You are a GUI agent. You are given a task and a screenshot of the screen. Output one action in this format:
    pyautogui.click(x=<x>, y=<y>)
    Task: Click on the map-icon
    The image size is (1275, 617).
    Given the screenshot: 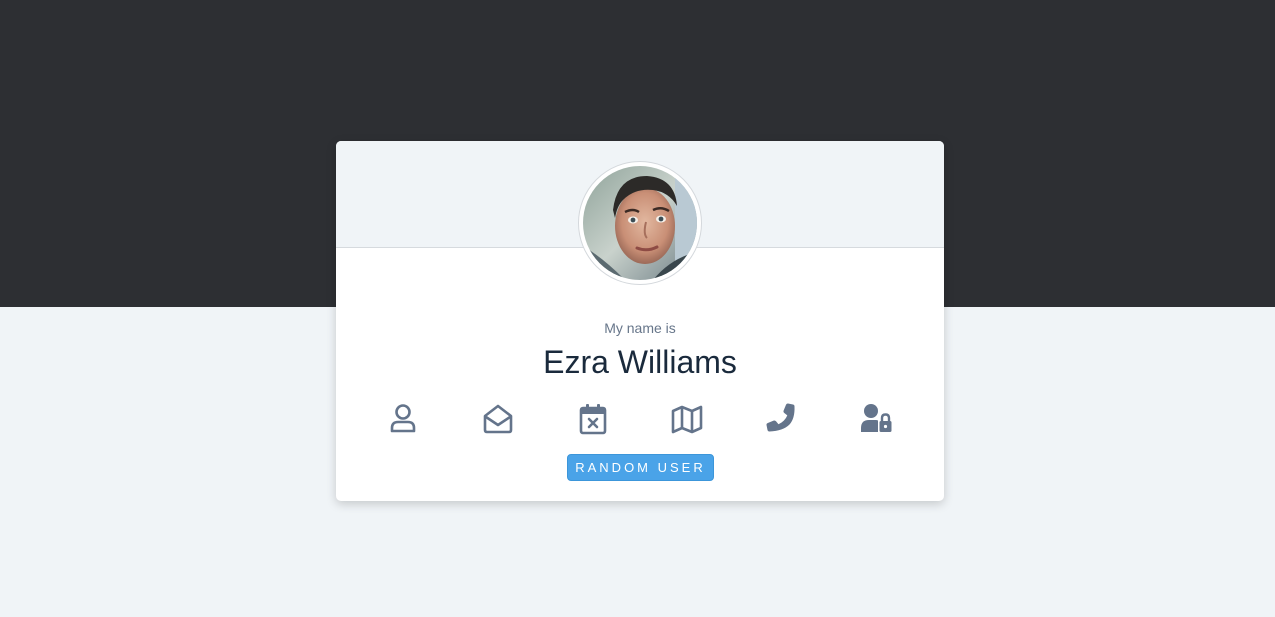 What is the action you would take?
    pyautogui.click(x=687, y=419)
    